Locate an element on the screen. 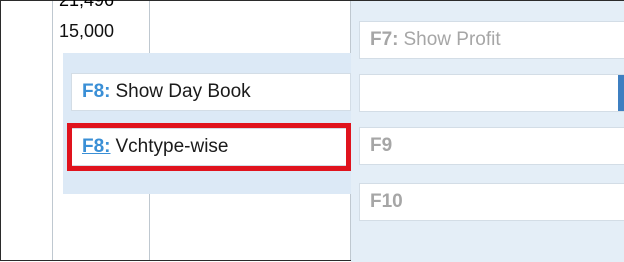 This screenshot has width=624, height=262. f10-button: F10 ‹ is located at coordinates (491, 202).